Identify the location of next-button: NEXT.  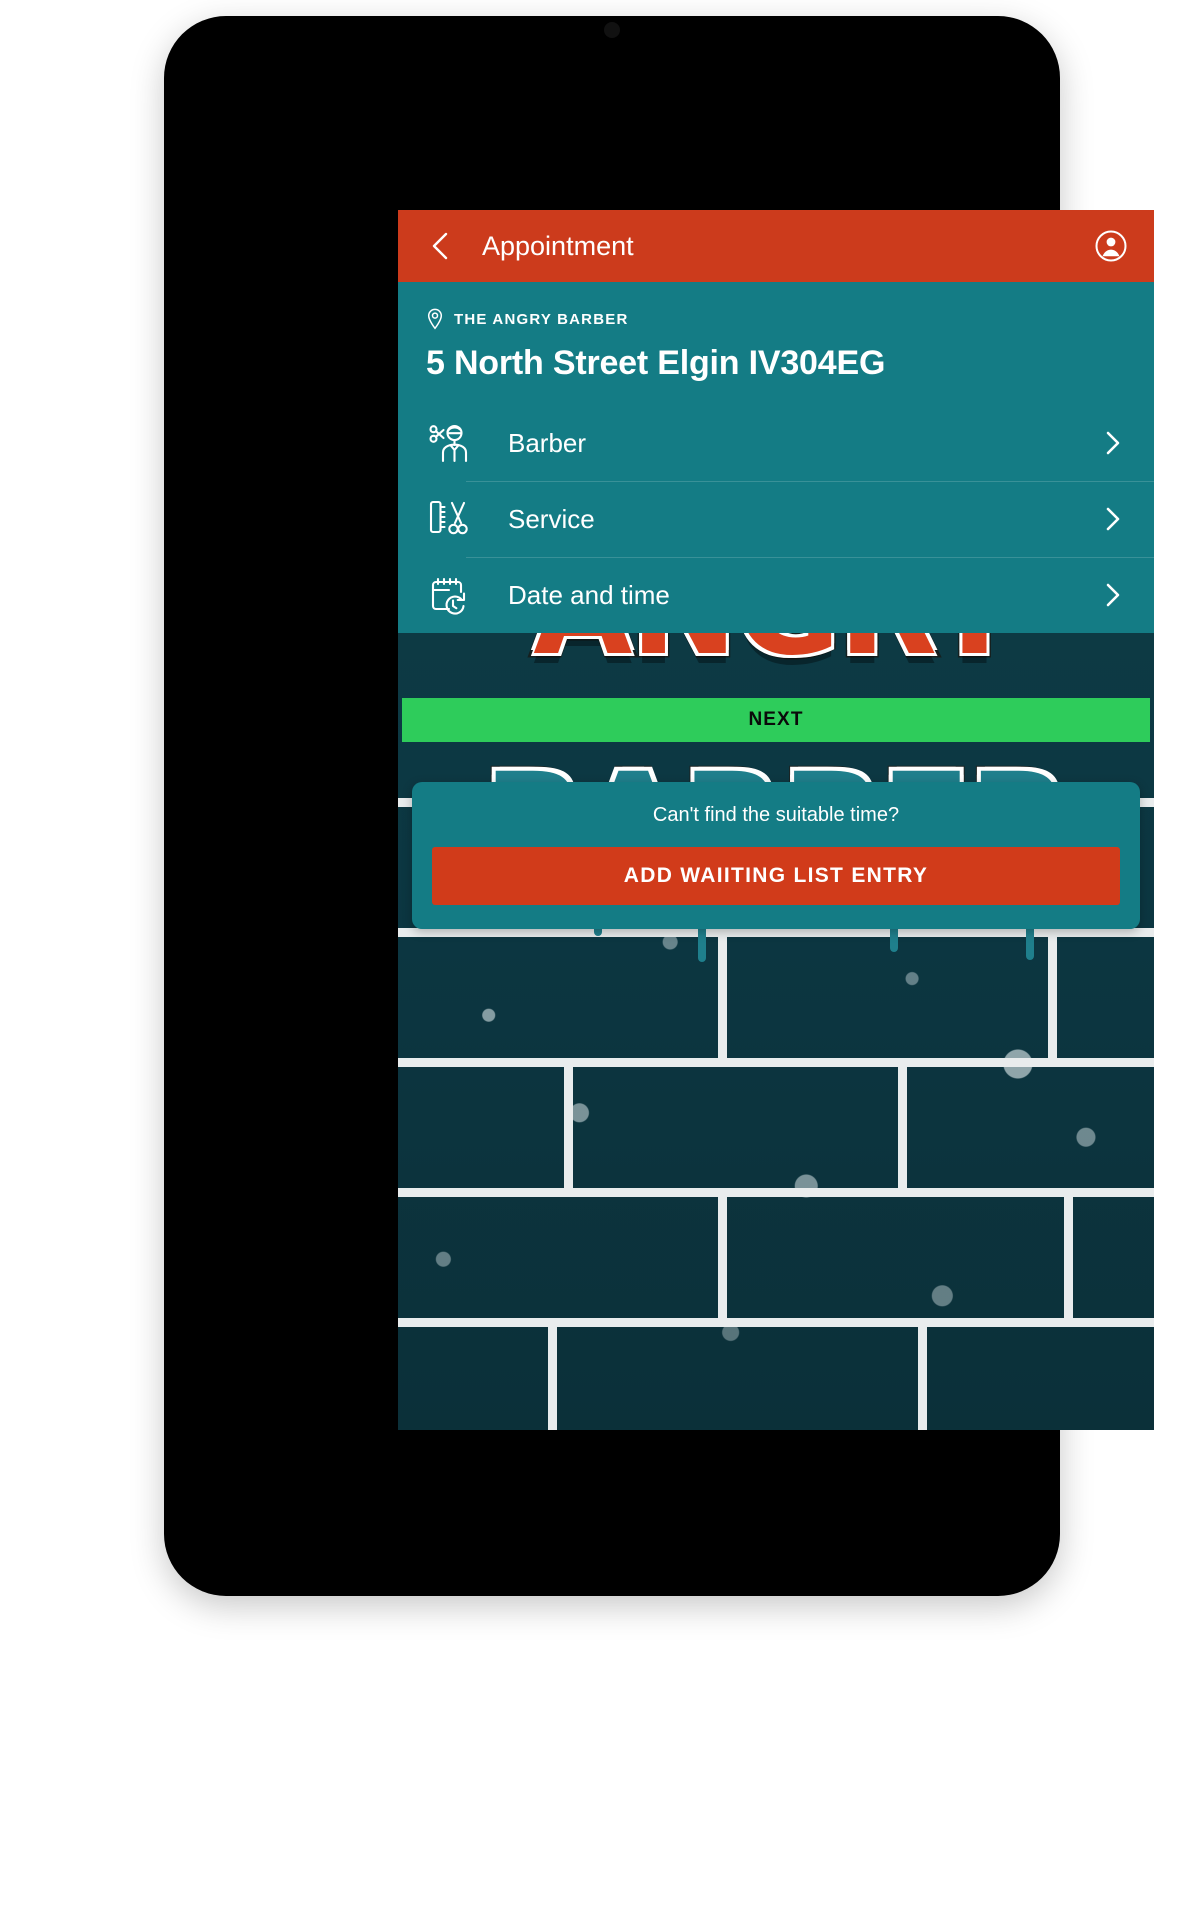
(776, 720).